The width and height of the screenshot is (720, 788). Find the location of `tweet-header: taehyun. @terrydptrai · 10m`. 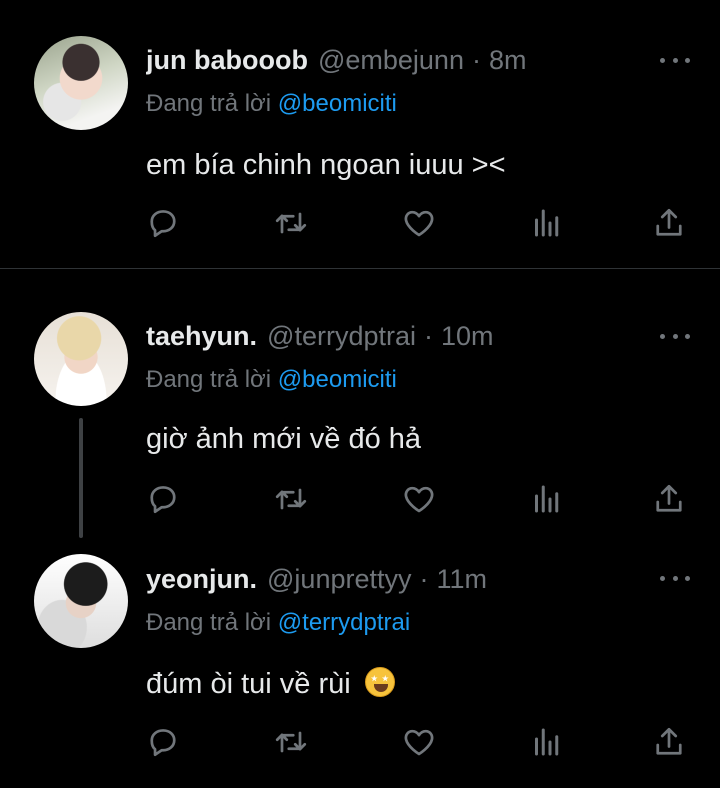

tweet-header: taehyun. @terrydptrai · 10m is located at coordinates (383, 336).